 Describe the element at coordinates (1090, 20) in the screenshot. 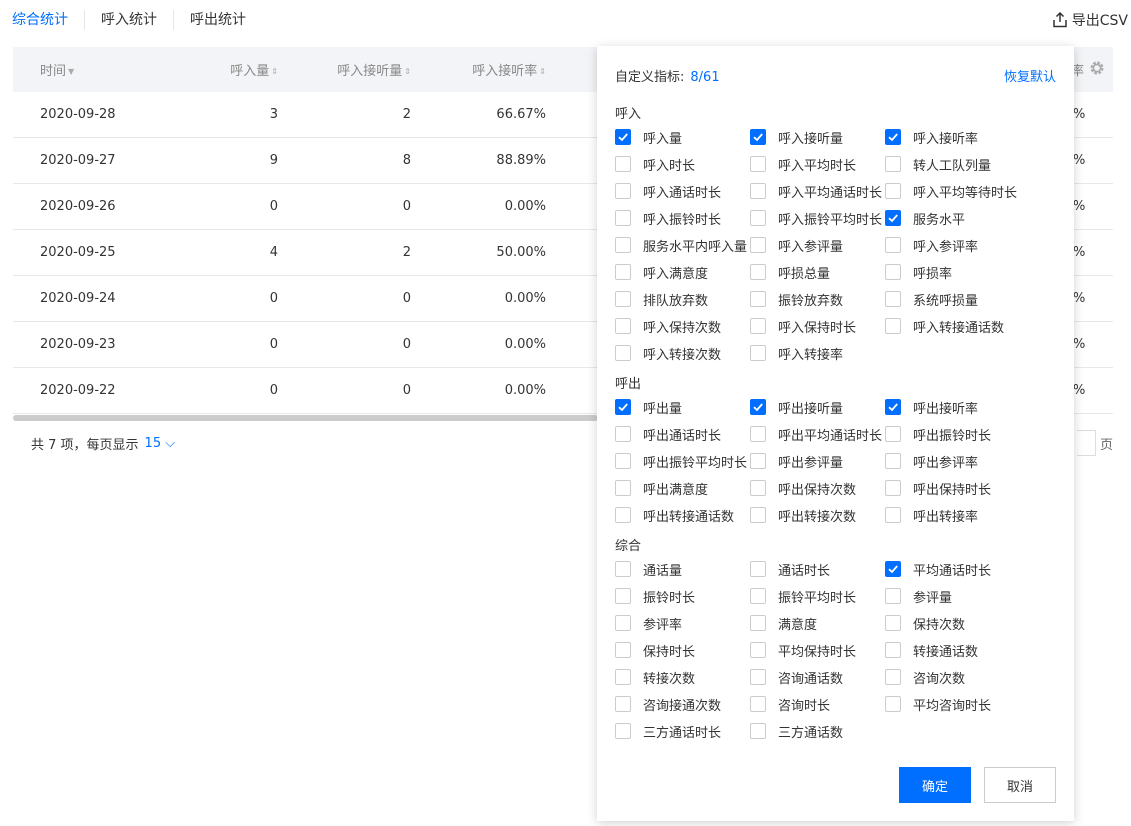

I see `export-csv-button: 导出CSV` at that location.